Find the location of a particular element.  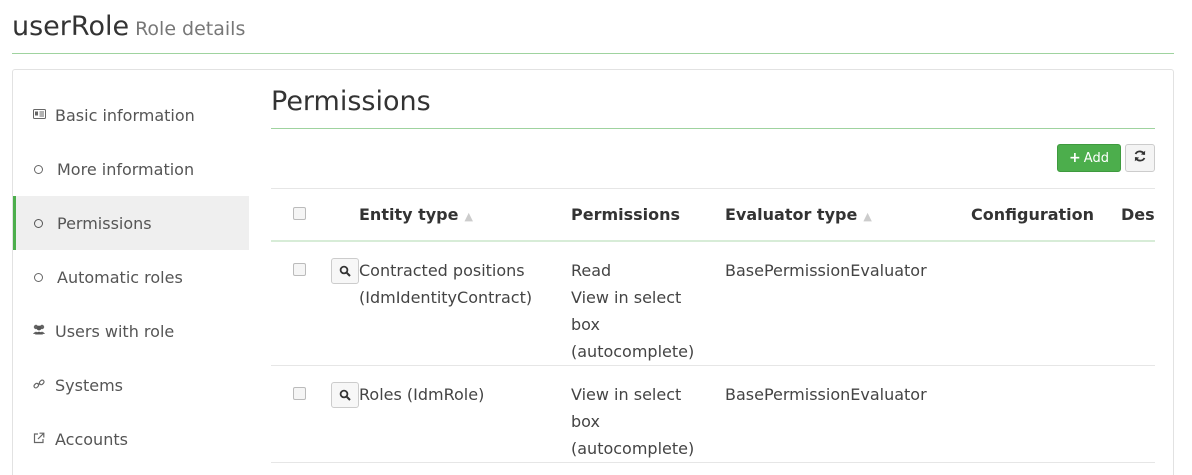

sidebar-item-more-information: More information is located at coordinates (131, 169).